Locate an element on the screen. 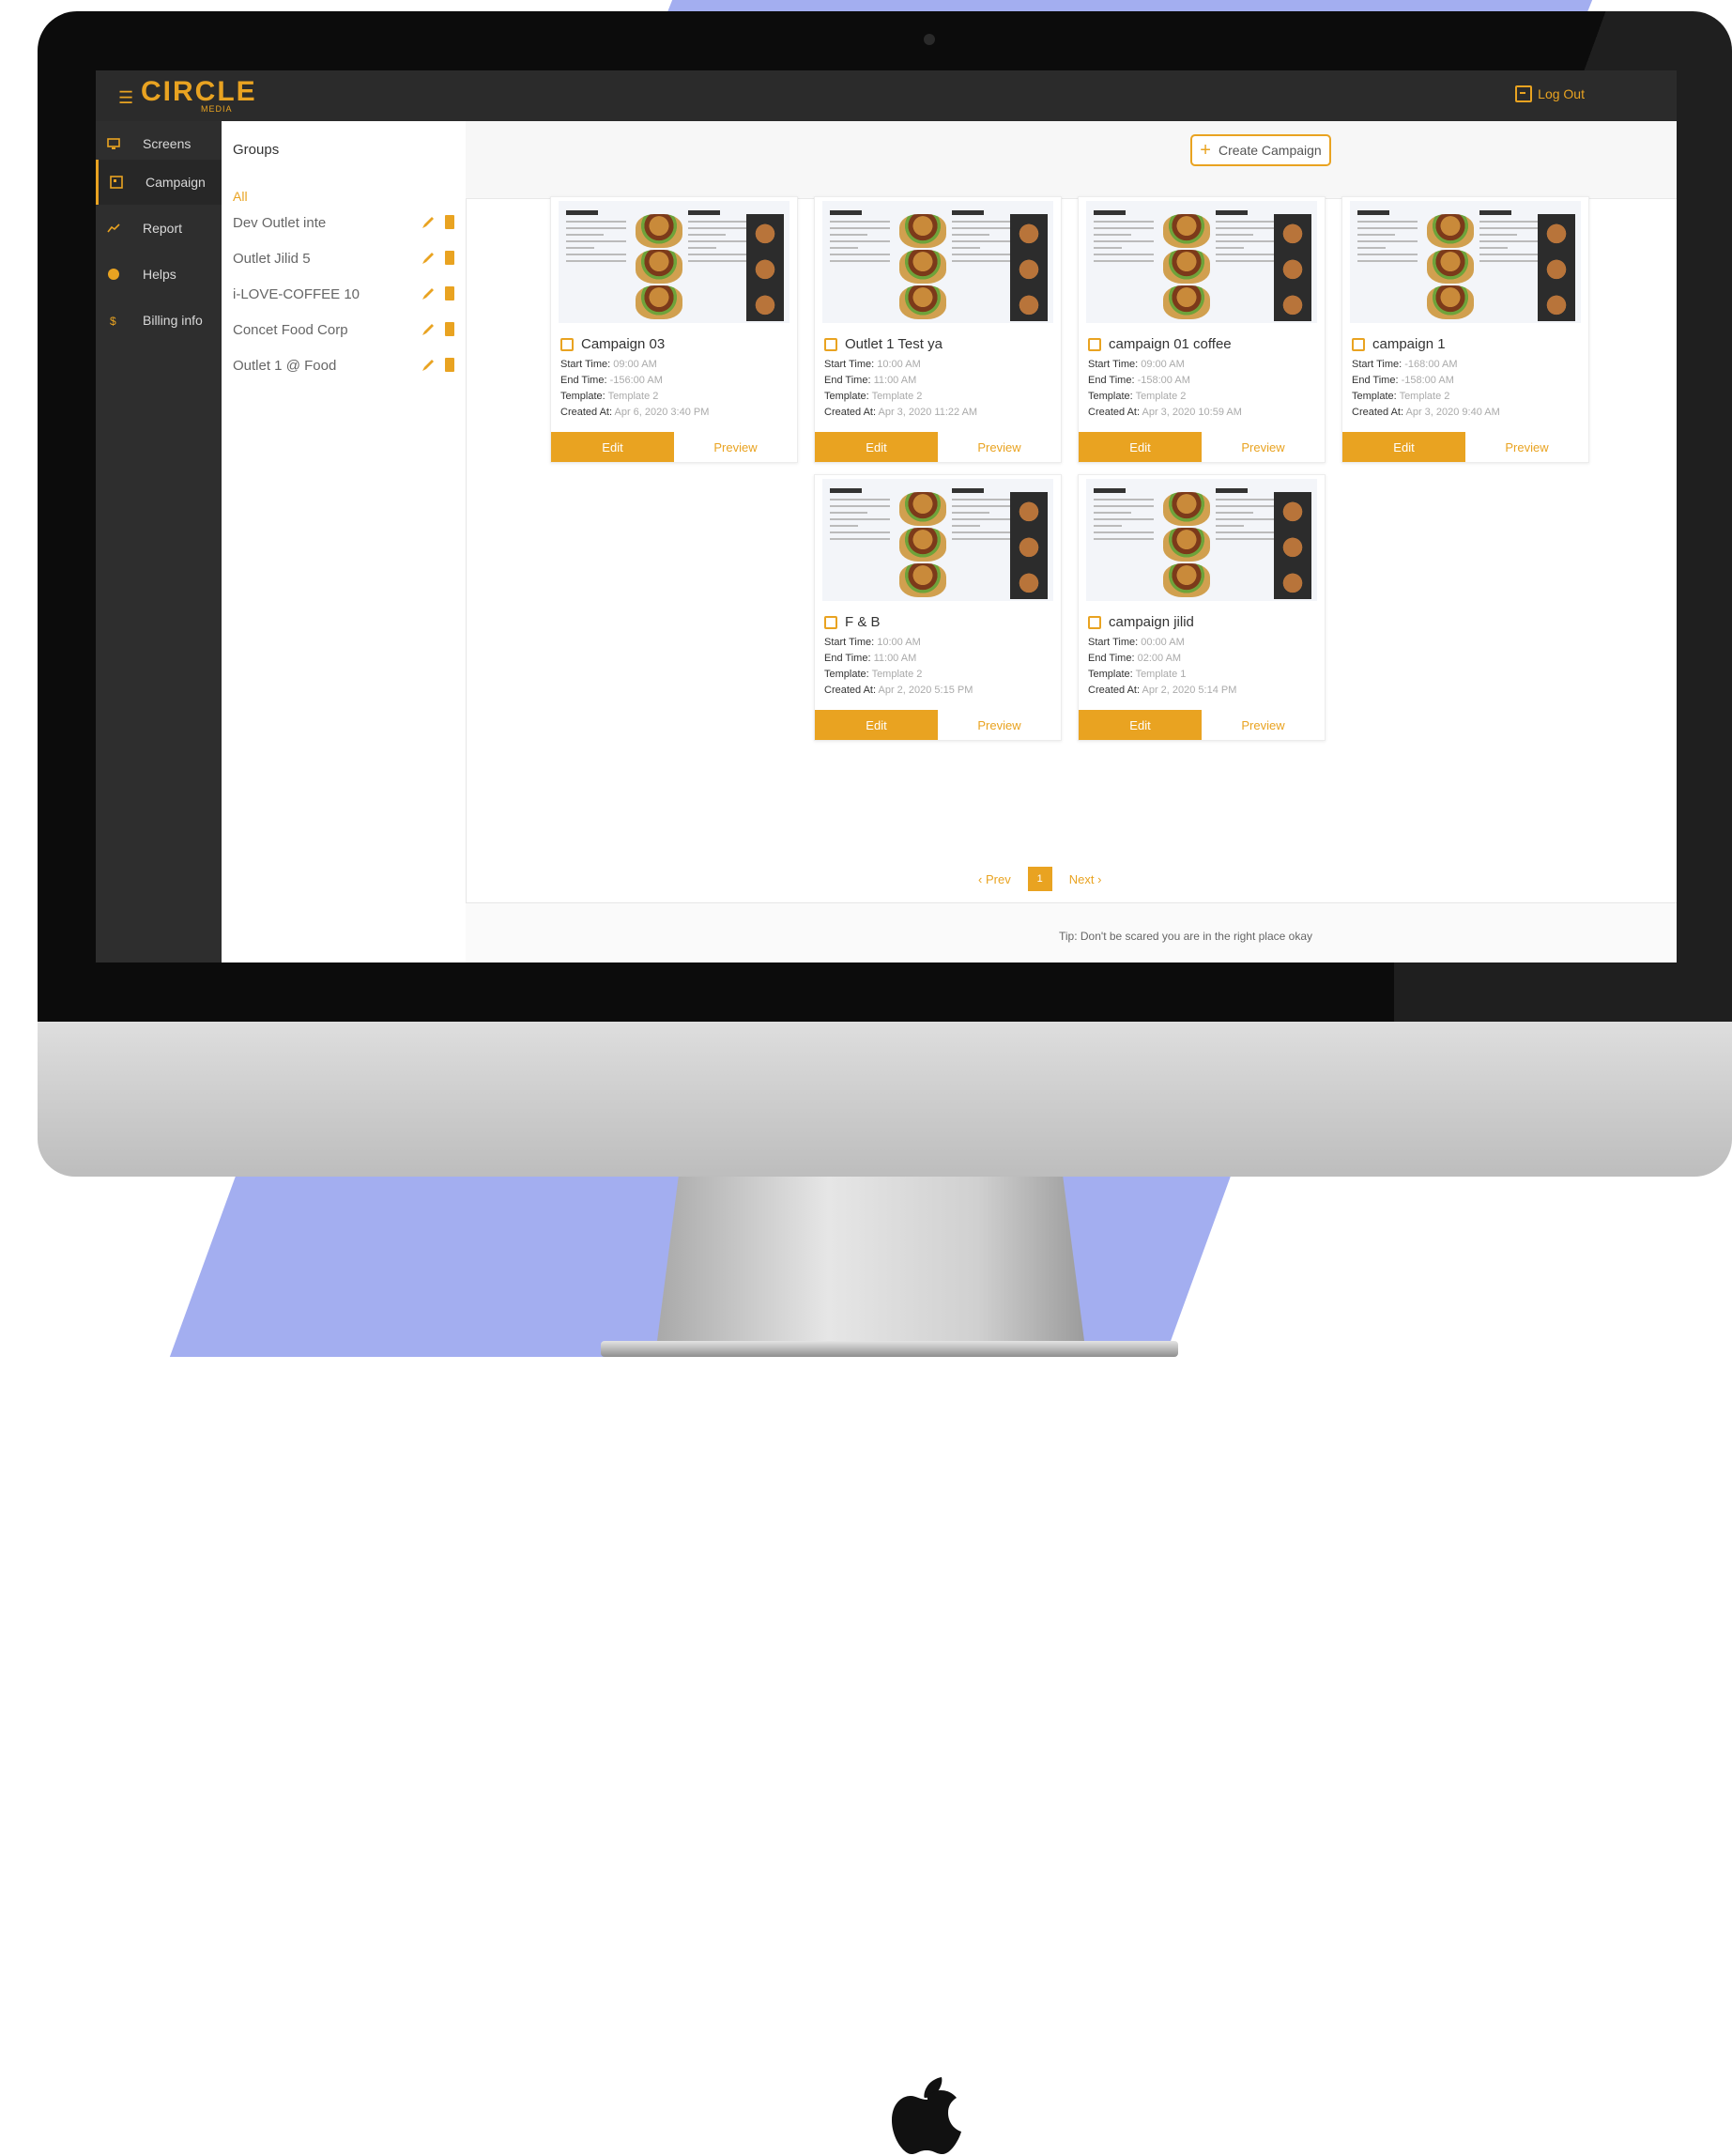 This screenshot has width=1732, height=2156. brand-sub-logo: MEDIA is located at coordinates (217, 109).